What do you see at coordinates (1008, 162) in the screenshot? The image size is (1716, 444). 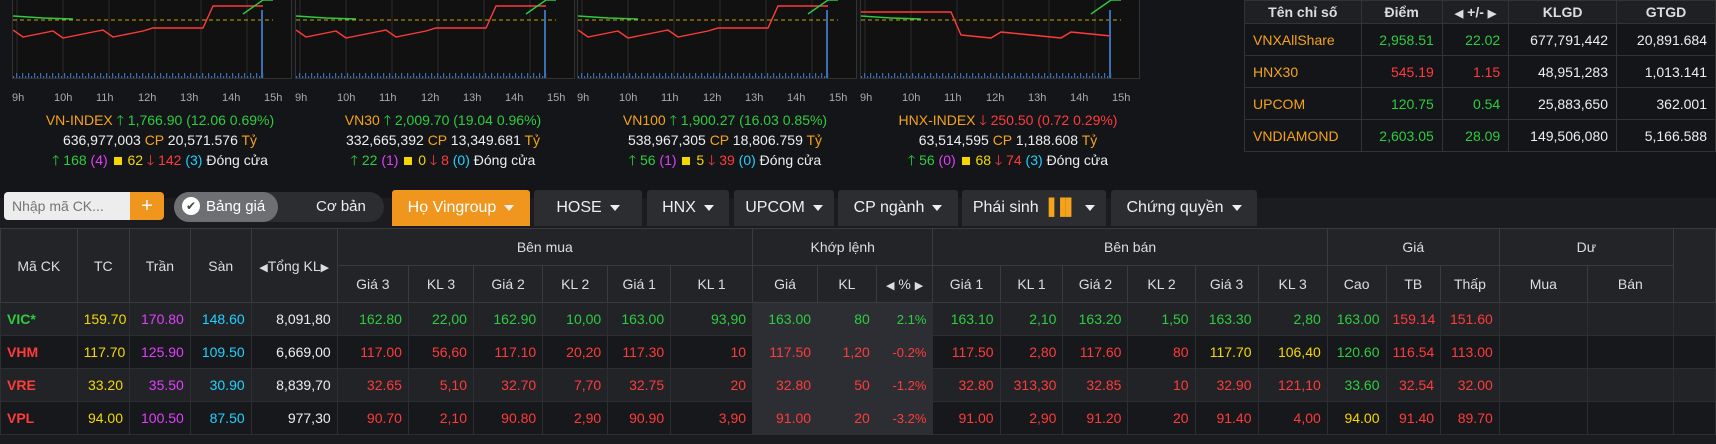 I see `index-line-3: 🡑 56 (0) 68 🡓 74 (3) Đóng cửa` at bounding box center [1008, 162].